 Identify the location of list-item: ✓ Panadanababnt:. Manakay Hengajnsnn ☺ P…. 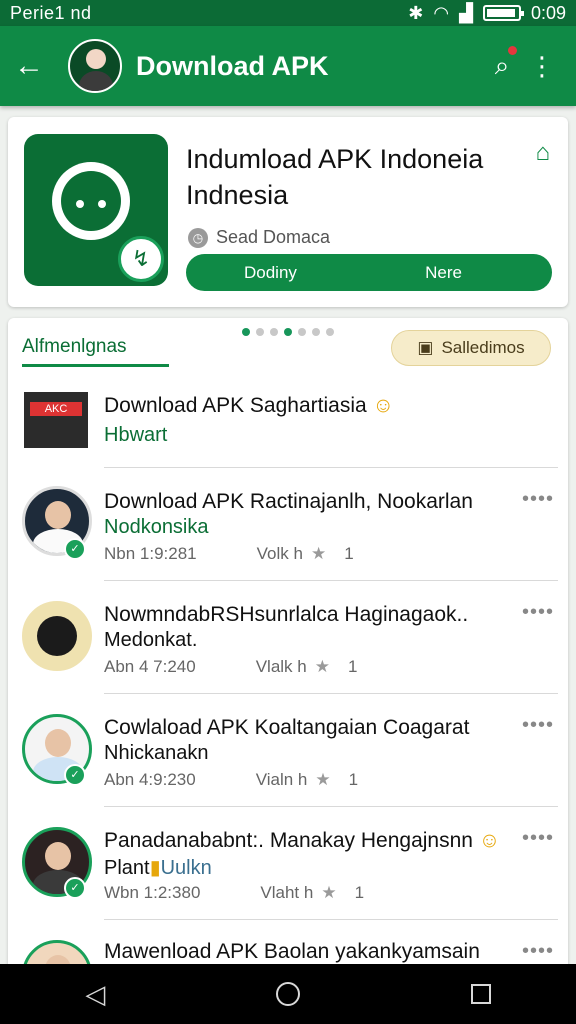
(288, 863).